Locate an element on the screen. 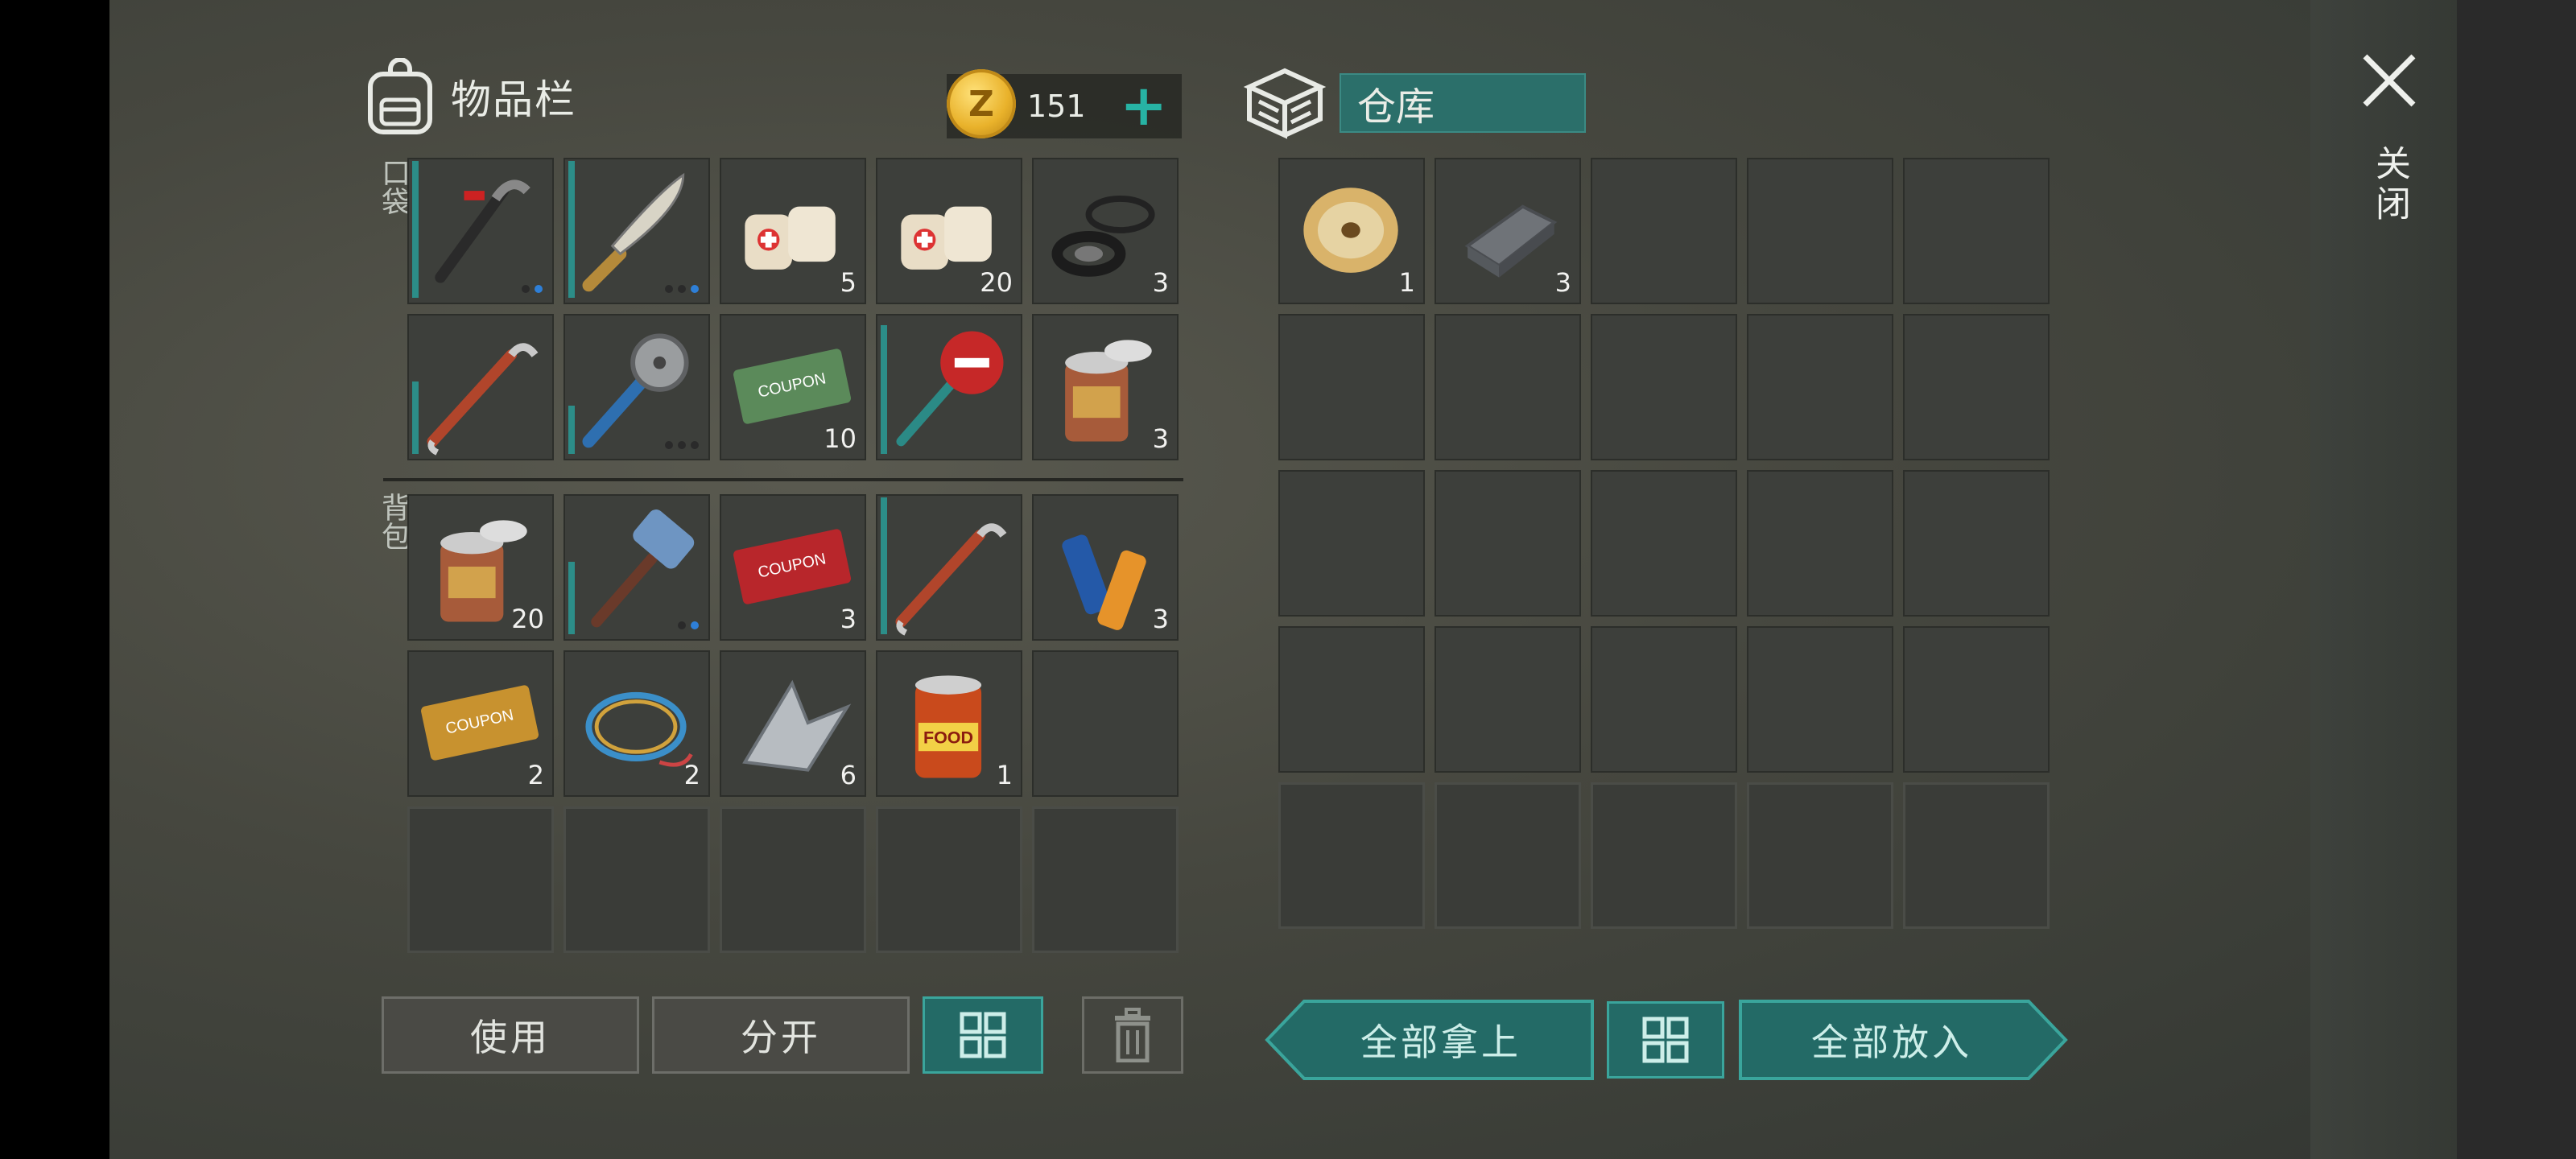 This screenshot has height=1159, width=2576. use-button: 使用 is located at coordinates (510, 1035).